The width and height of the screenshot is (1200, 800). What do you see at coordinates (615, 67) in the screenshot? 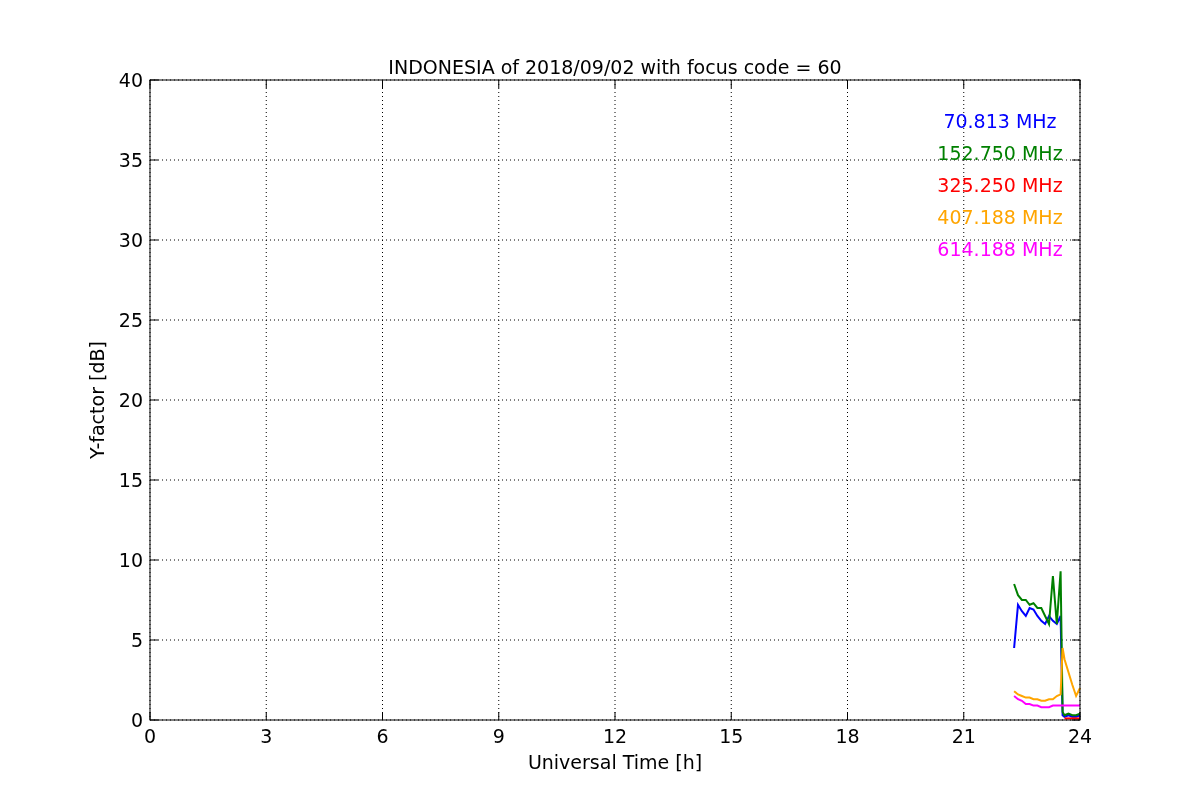
I see `chart-title: INDONESIA of 2018/09/02 with focus code = 60` at bounding box center [615, 67].